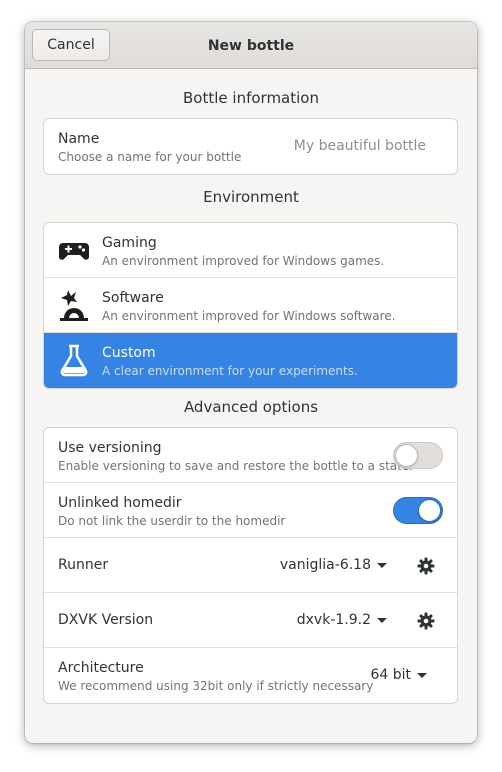  I want to click on dxvk-dropdown: dxvk-1.9.2, so click(342, 620).